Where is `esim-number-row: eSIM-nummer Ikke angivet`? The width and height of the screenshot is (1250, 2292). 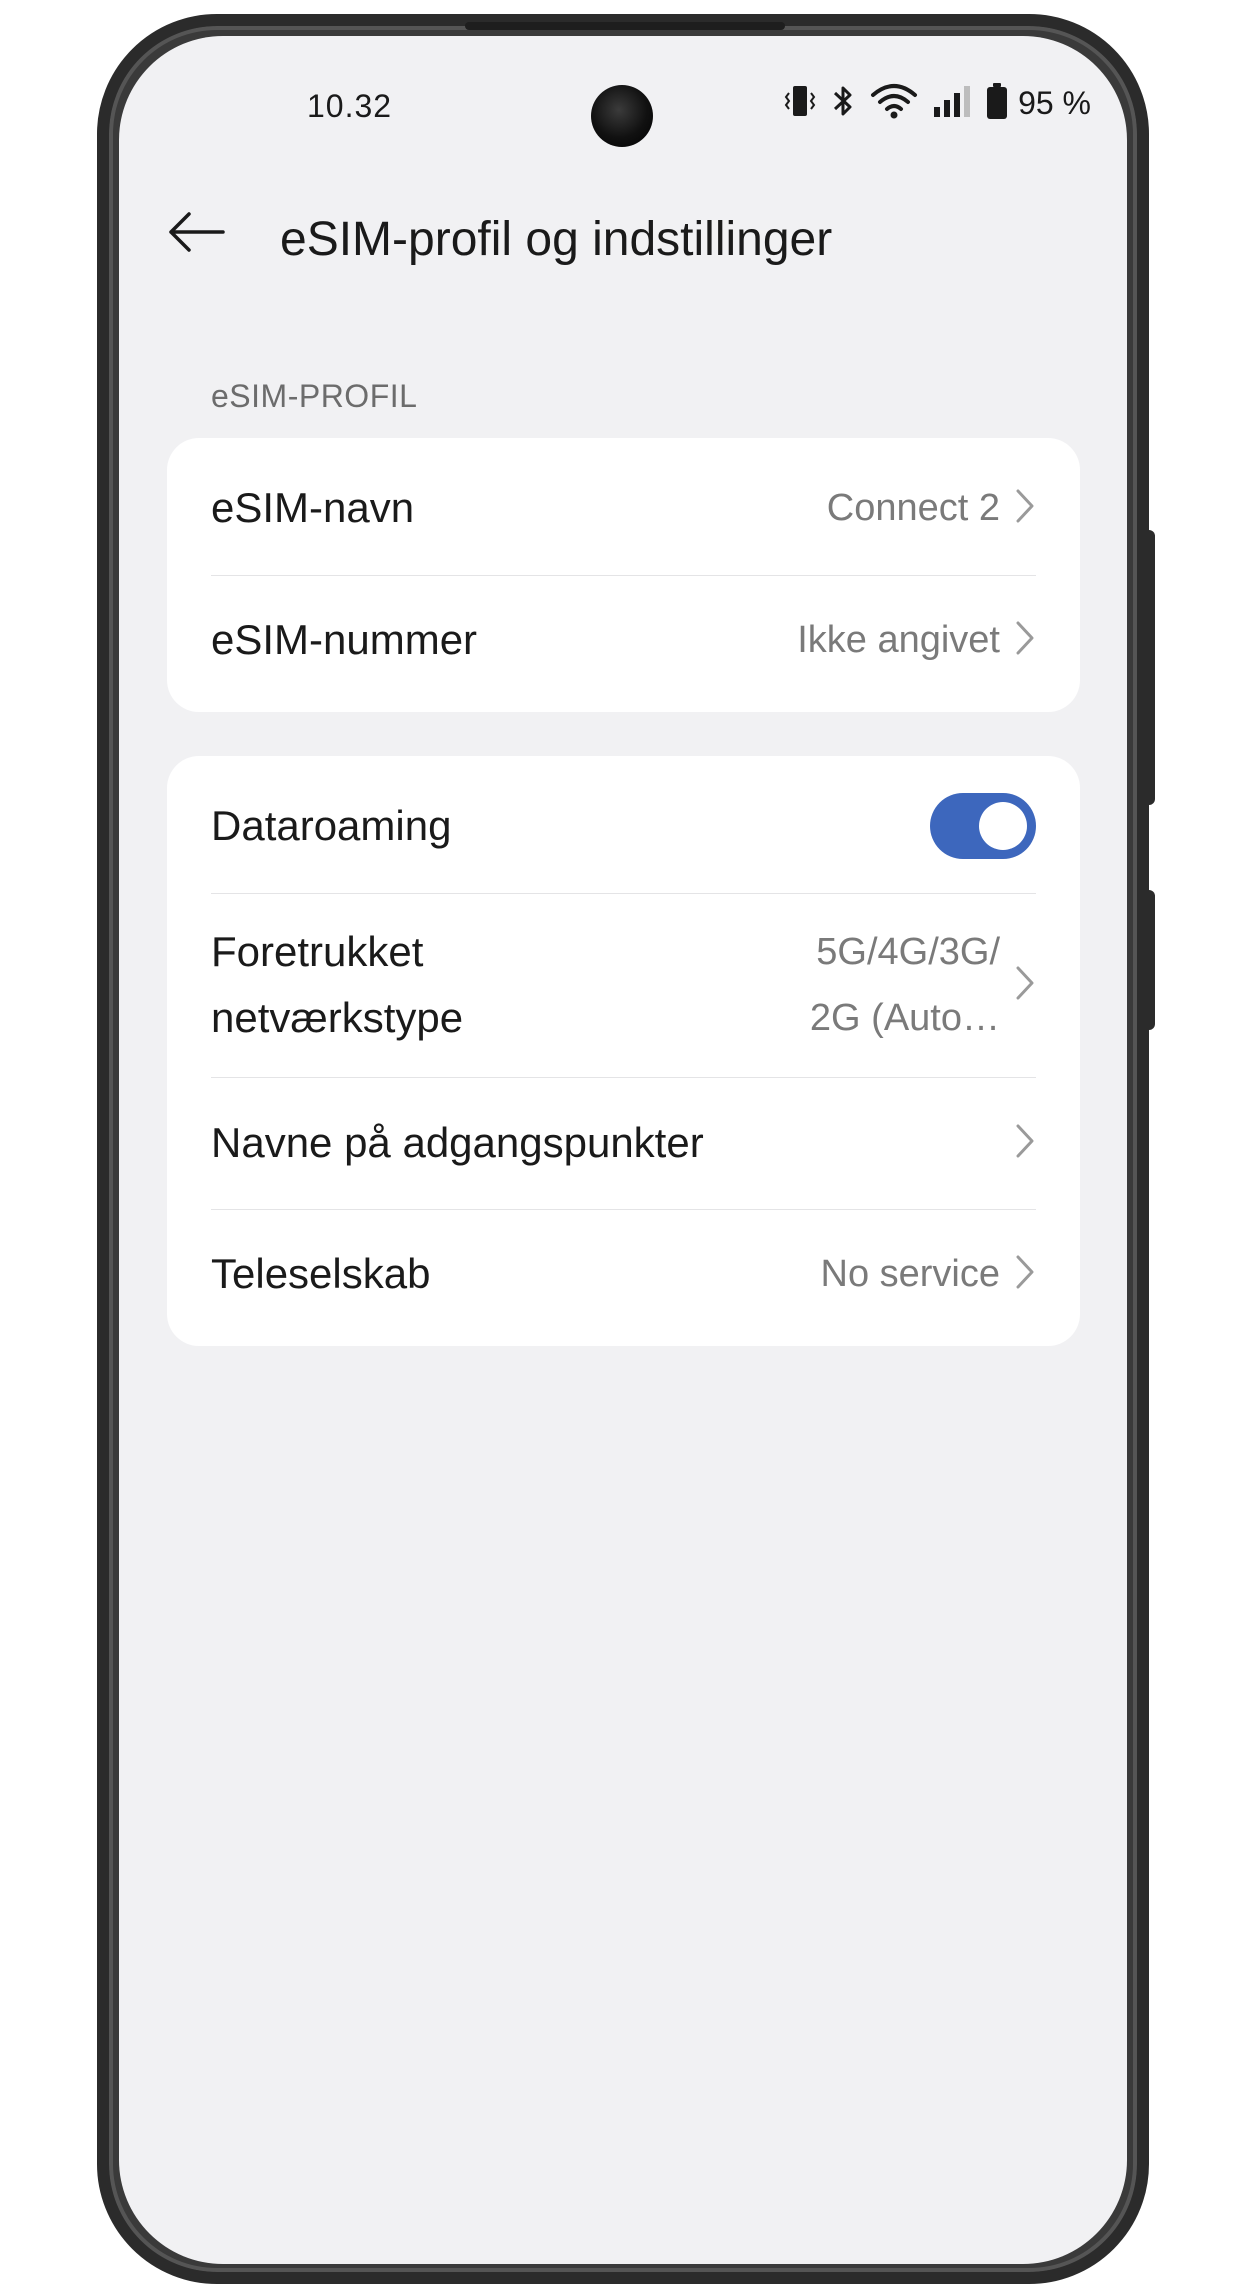 esim-number-row: eSIM-nummer Ikke angivet is located at coordinates (623, 640).